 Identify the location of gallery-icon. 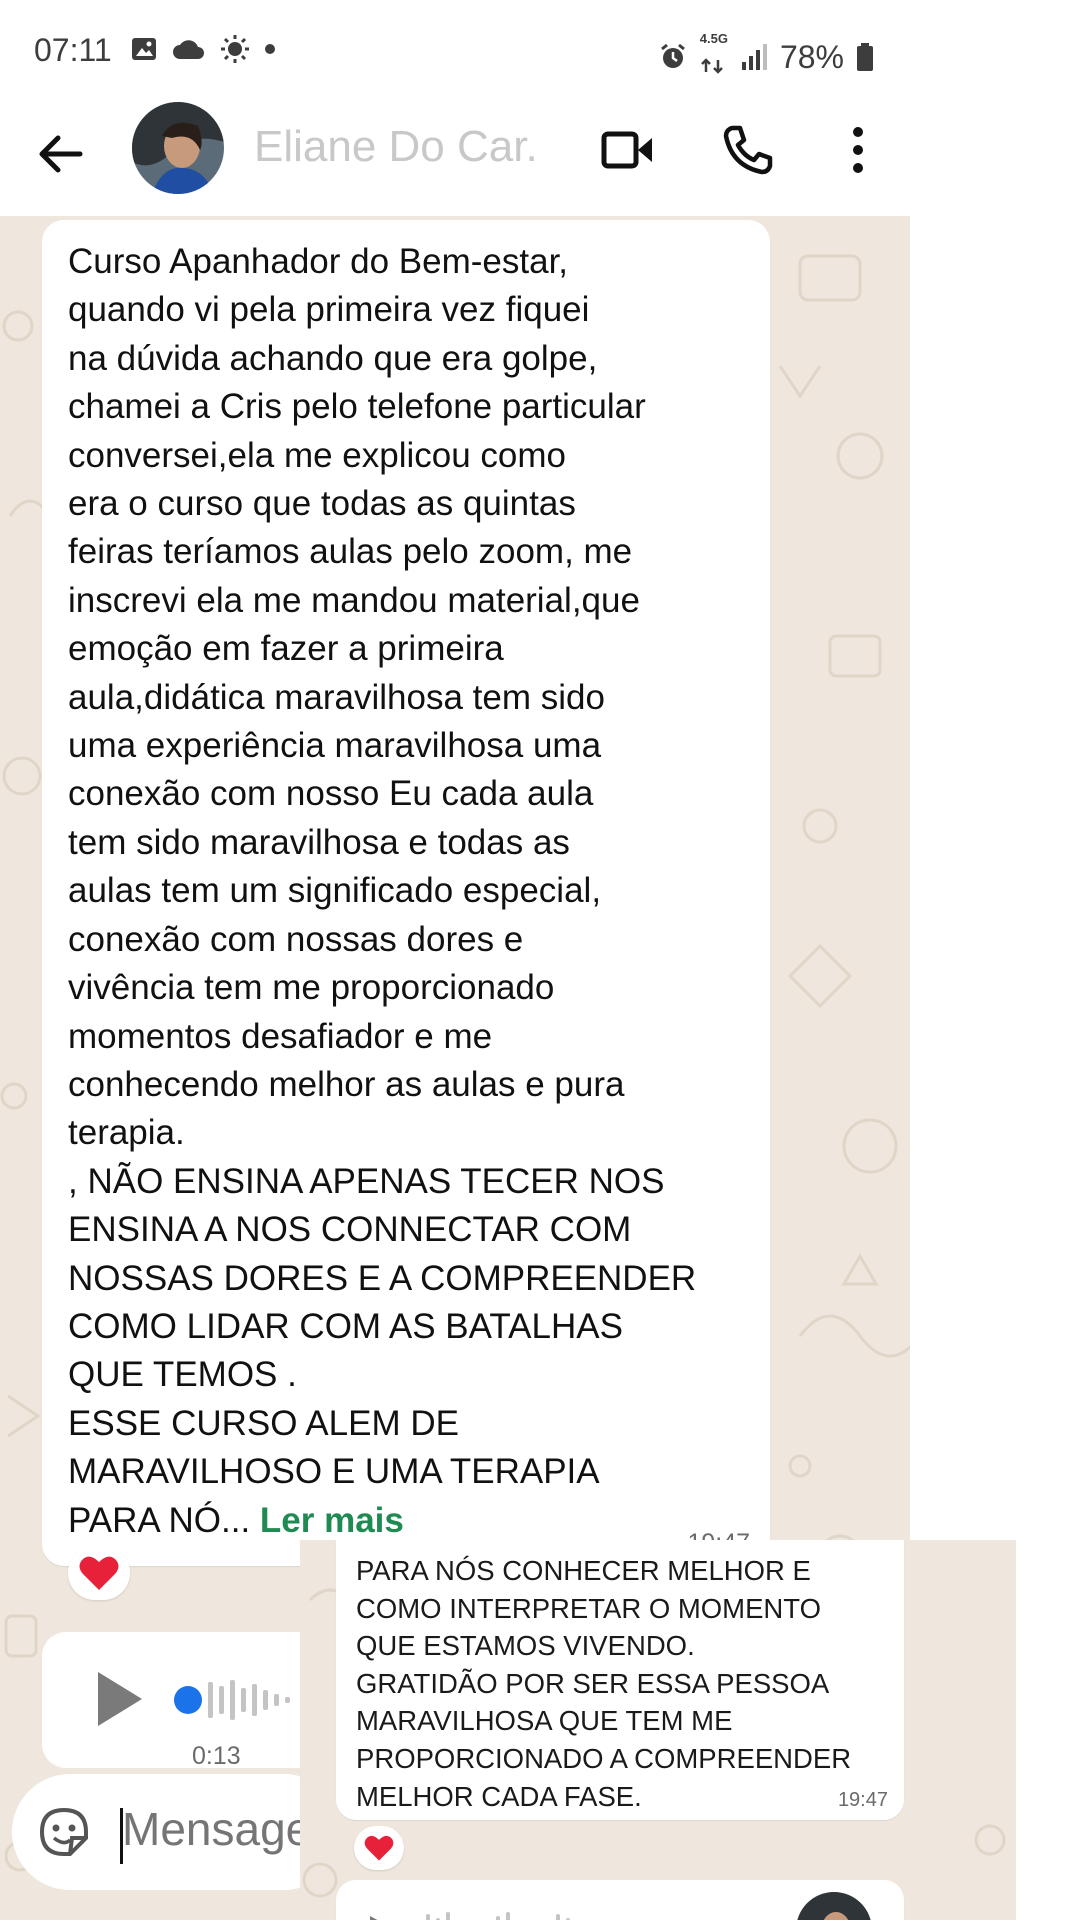
(144, 49).